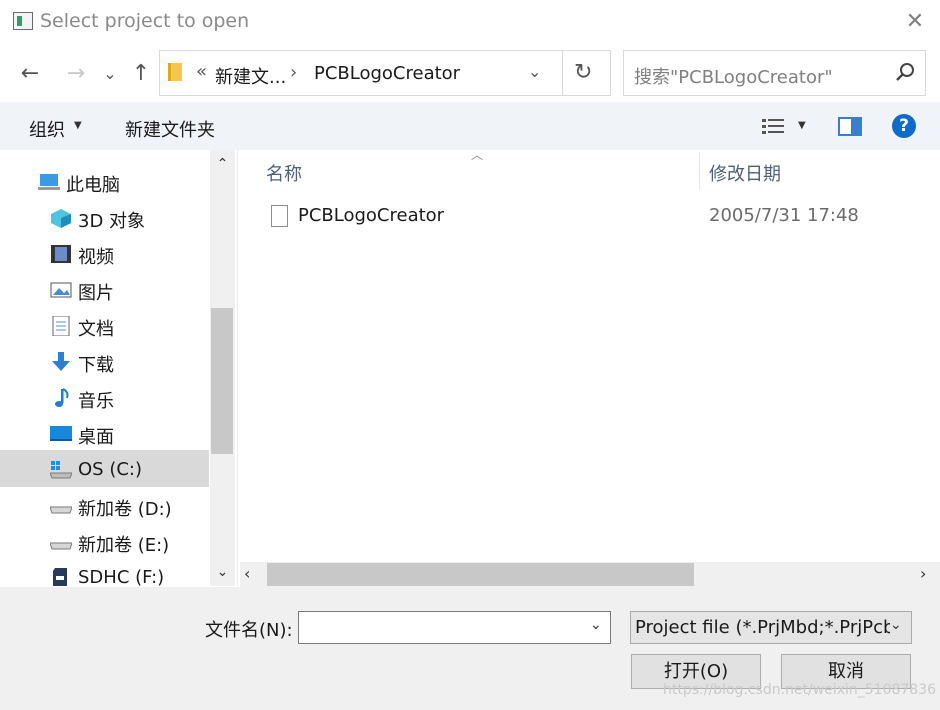 This screenshot has width=940, height=710. I want to click on preview-pane-icon, so click(850, 126).